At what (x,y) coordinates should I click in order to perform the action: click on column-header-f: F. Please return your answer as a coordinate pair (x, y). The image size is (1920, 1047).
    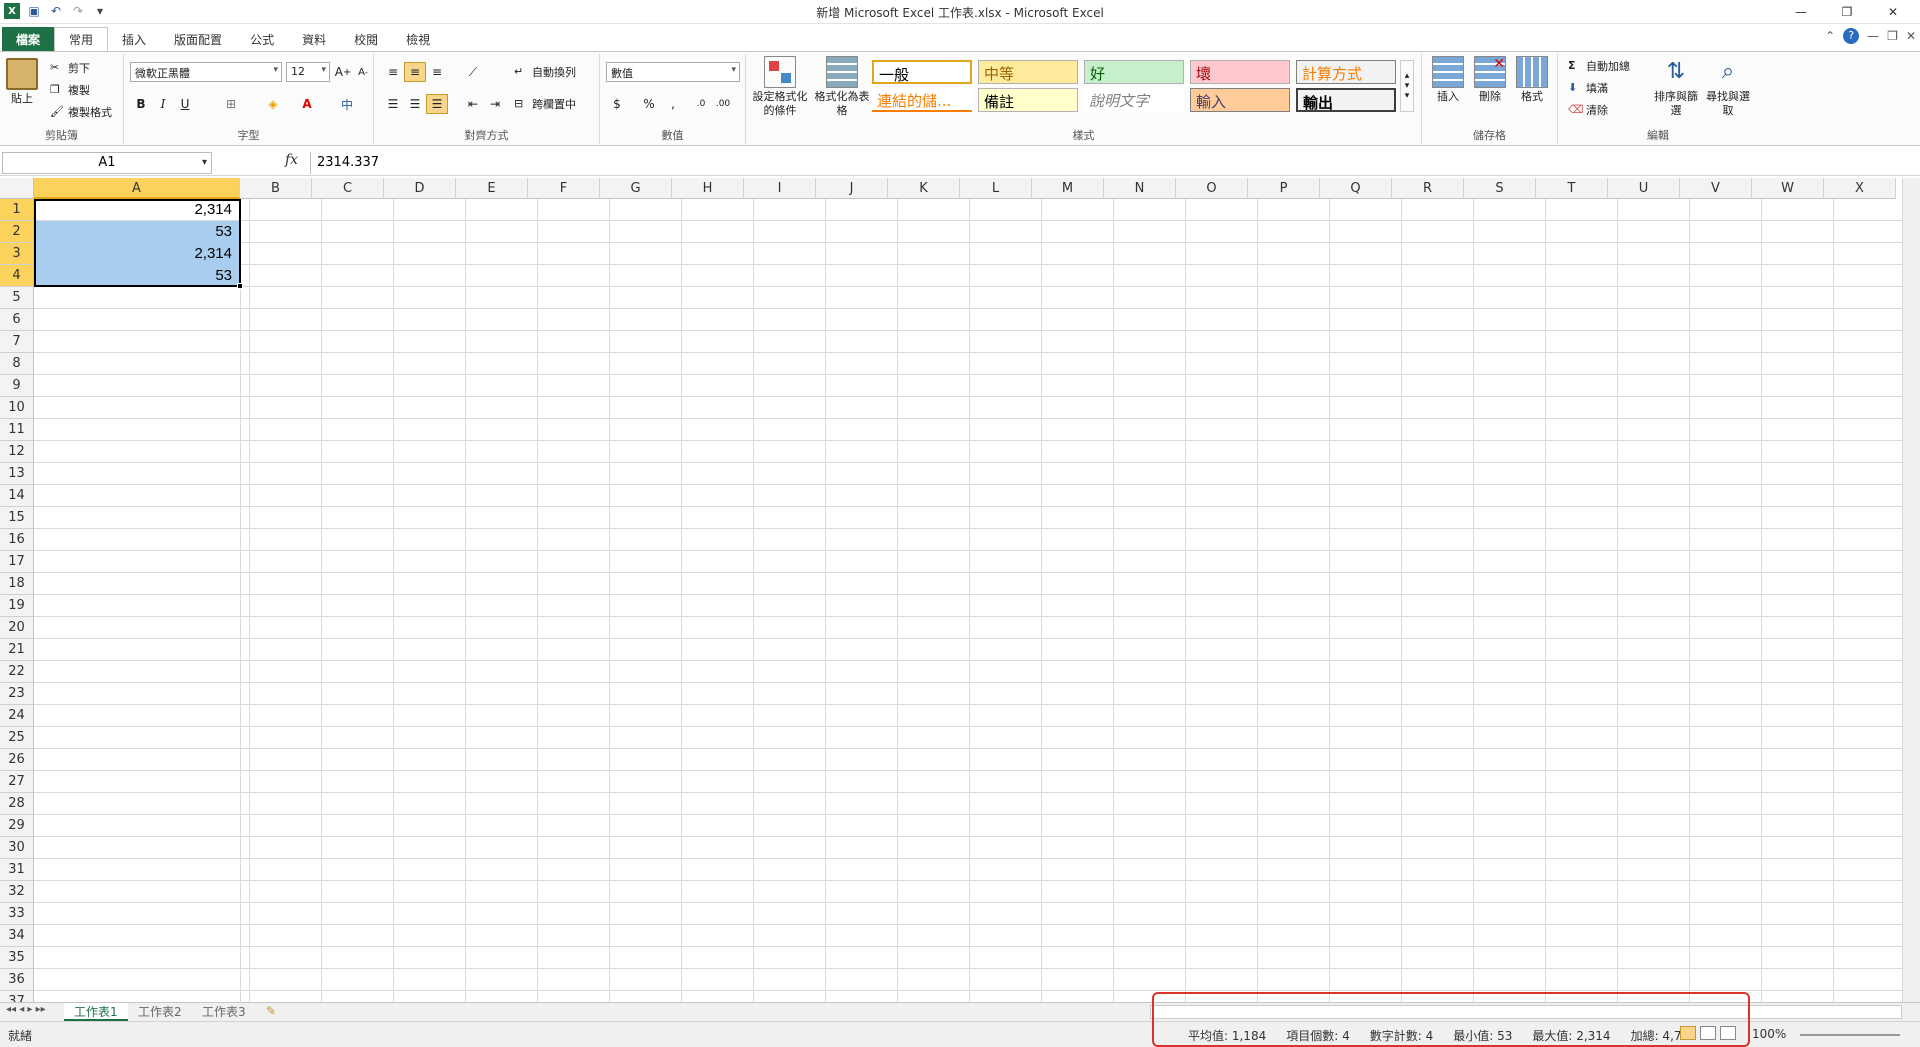
    Looking at the image, I should click on (564, 188).